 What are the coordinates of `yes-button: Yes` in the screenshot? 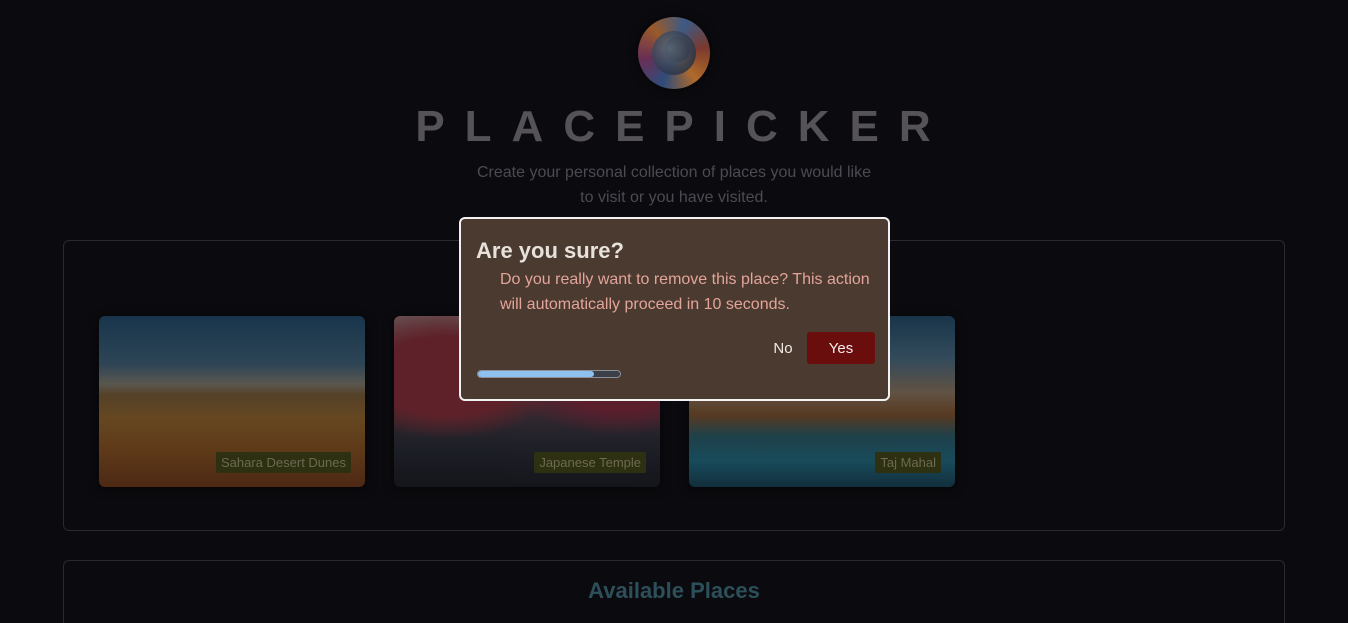 It's located at (841, 348).